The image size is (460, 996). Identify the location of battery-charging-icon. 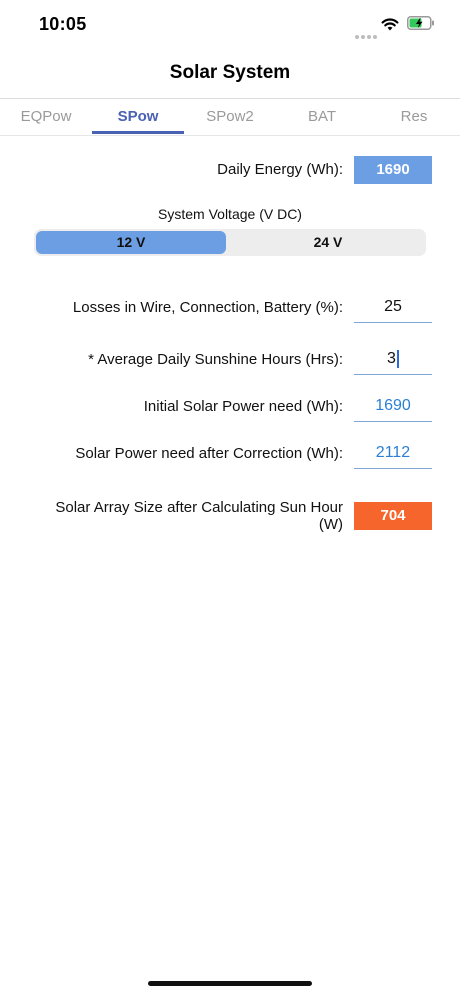
(420, 23).